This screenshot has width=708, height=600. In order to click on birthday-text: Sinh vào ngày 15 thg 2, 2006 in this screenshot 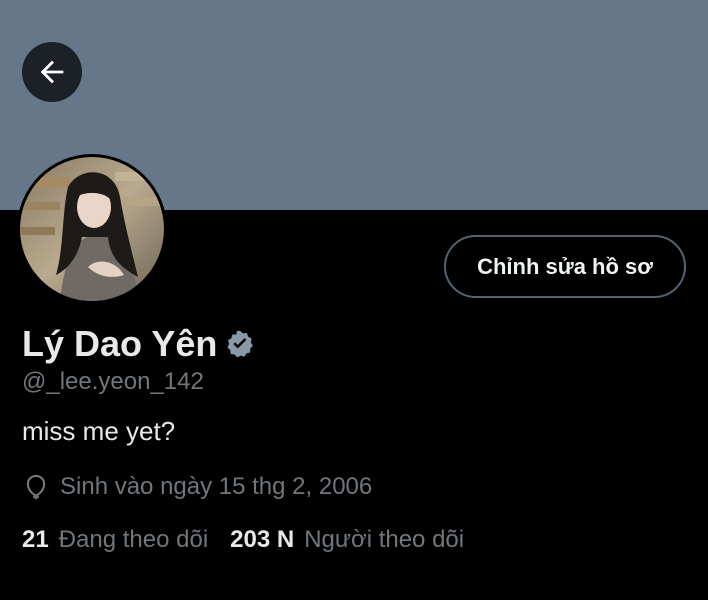, I will do `click(216, 486)`.